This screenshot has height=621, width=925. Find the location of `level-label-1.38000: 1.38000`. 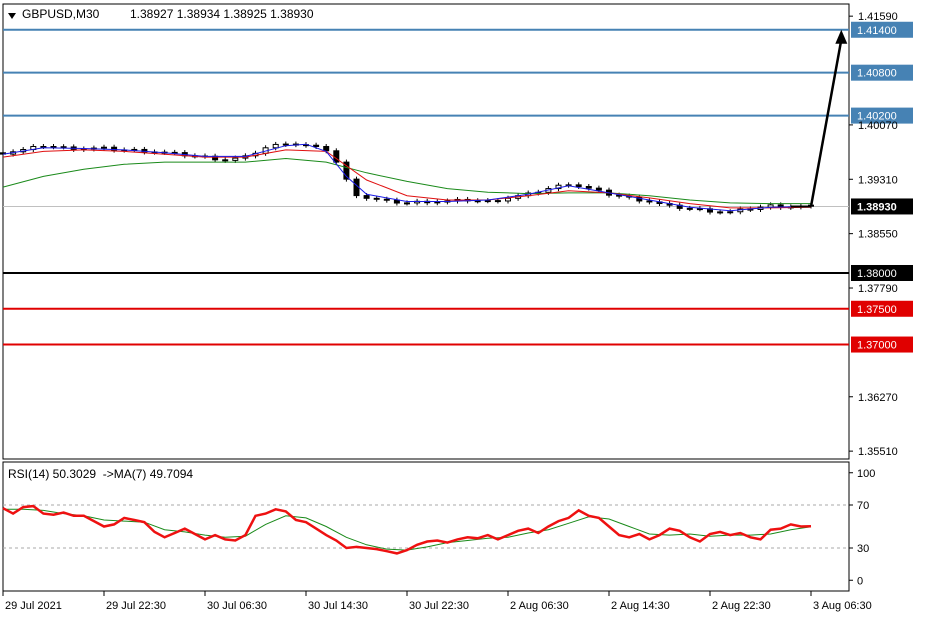

level-label-1.38000: 1.38000 is located at coordinates (877, 274).